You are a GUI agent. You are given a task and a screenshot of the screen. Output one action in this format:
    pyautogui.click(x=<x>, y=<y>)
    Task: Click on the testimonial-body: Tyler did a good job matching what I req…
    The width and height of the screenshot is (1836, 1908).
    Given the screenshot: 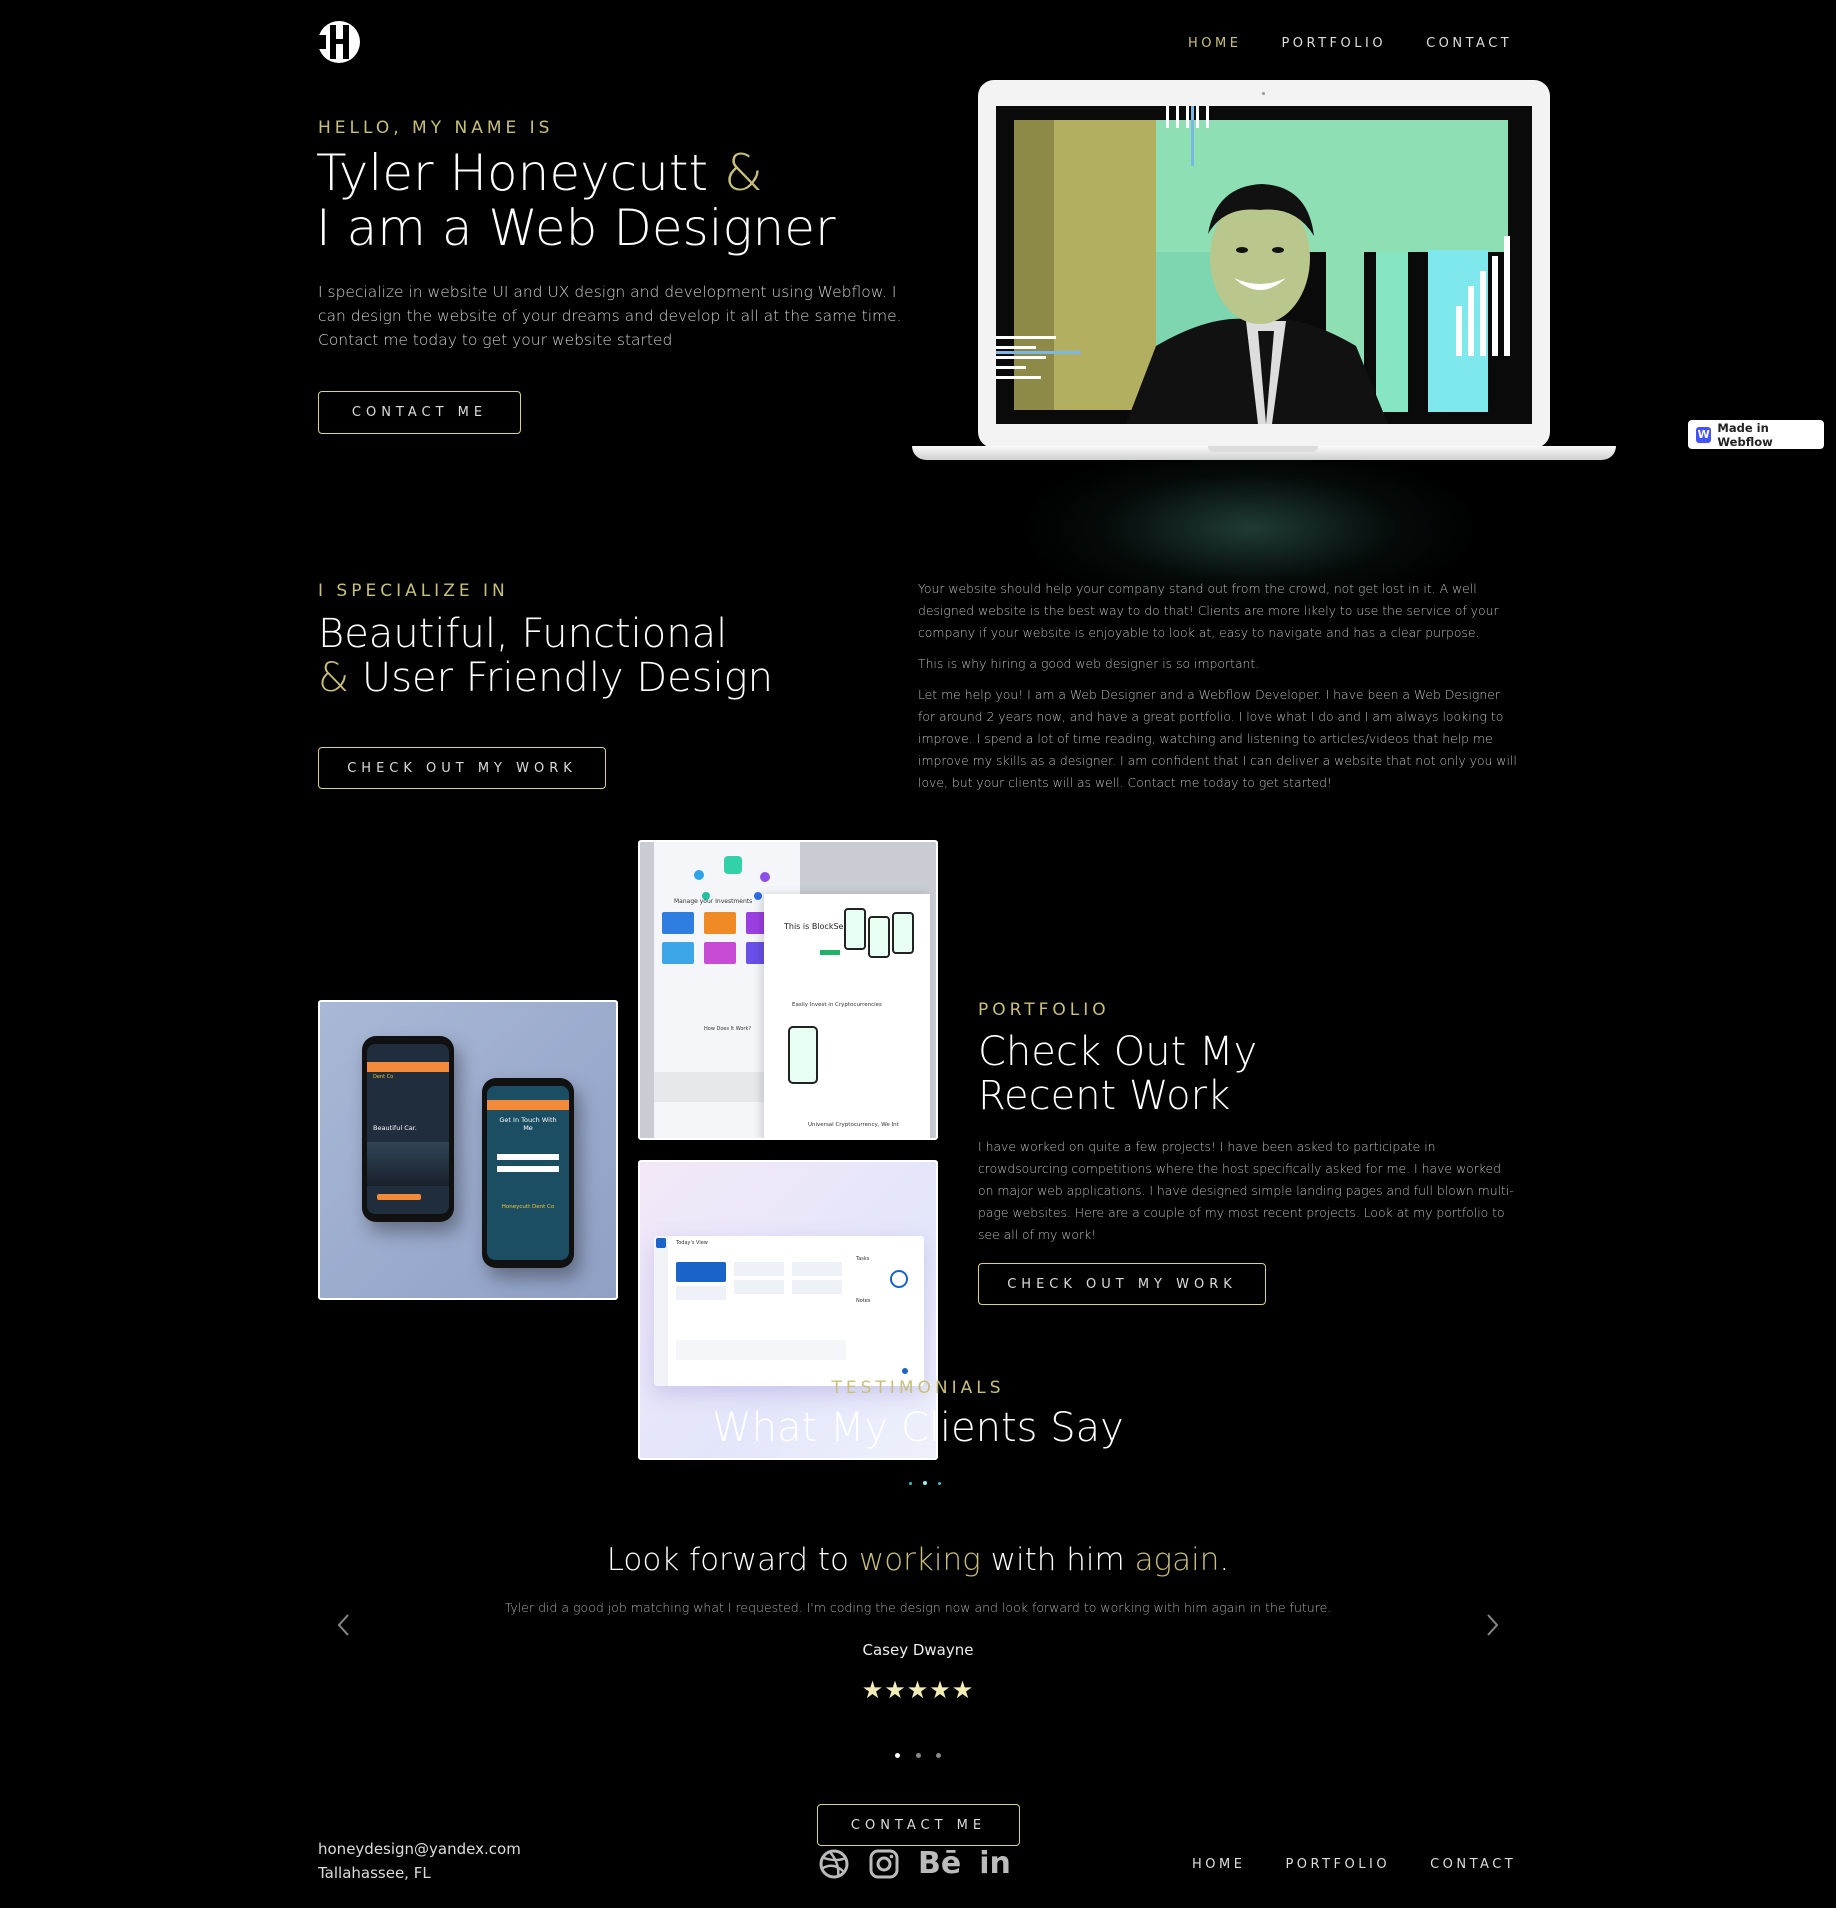 What is the action you would take?
    pyautogui.click(x=918, y=1607)
    